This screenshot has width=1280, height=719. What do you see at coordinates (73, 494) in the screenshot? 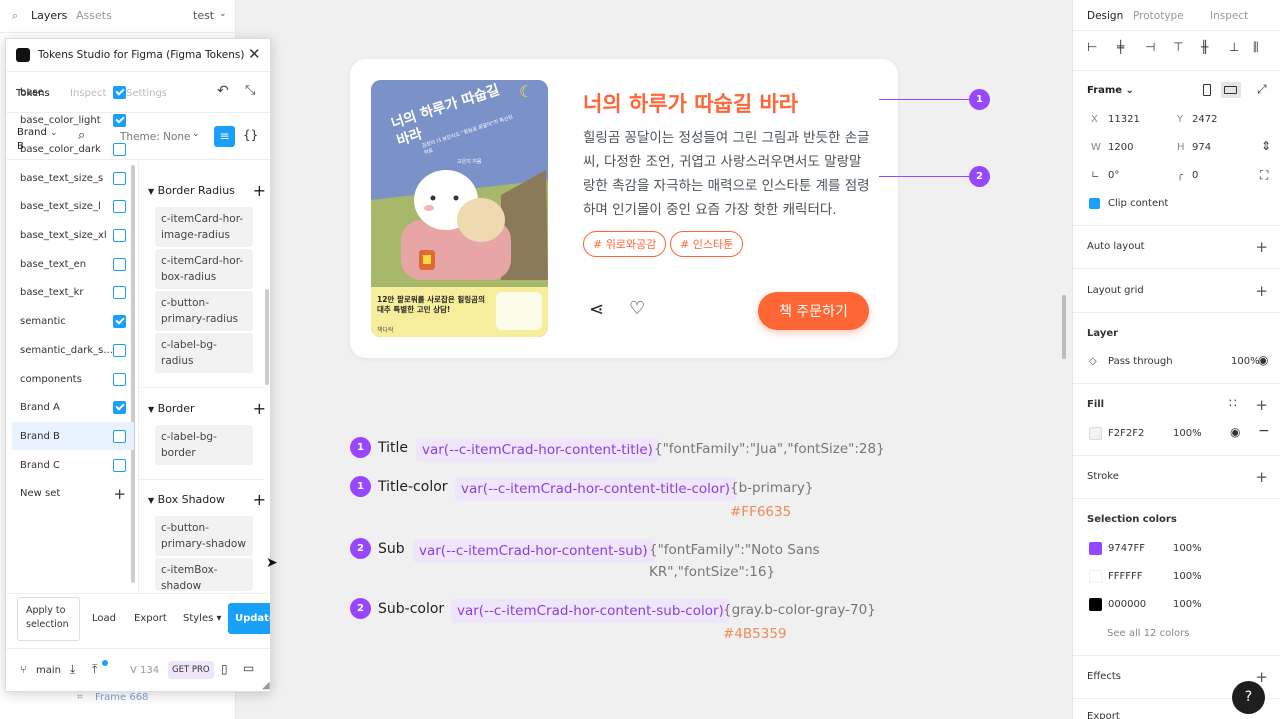
I see `new-set-row: New set +` at bounding box center [73, 494].